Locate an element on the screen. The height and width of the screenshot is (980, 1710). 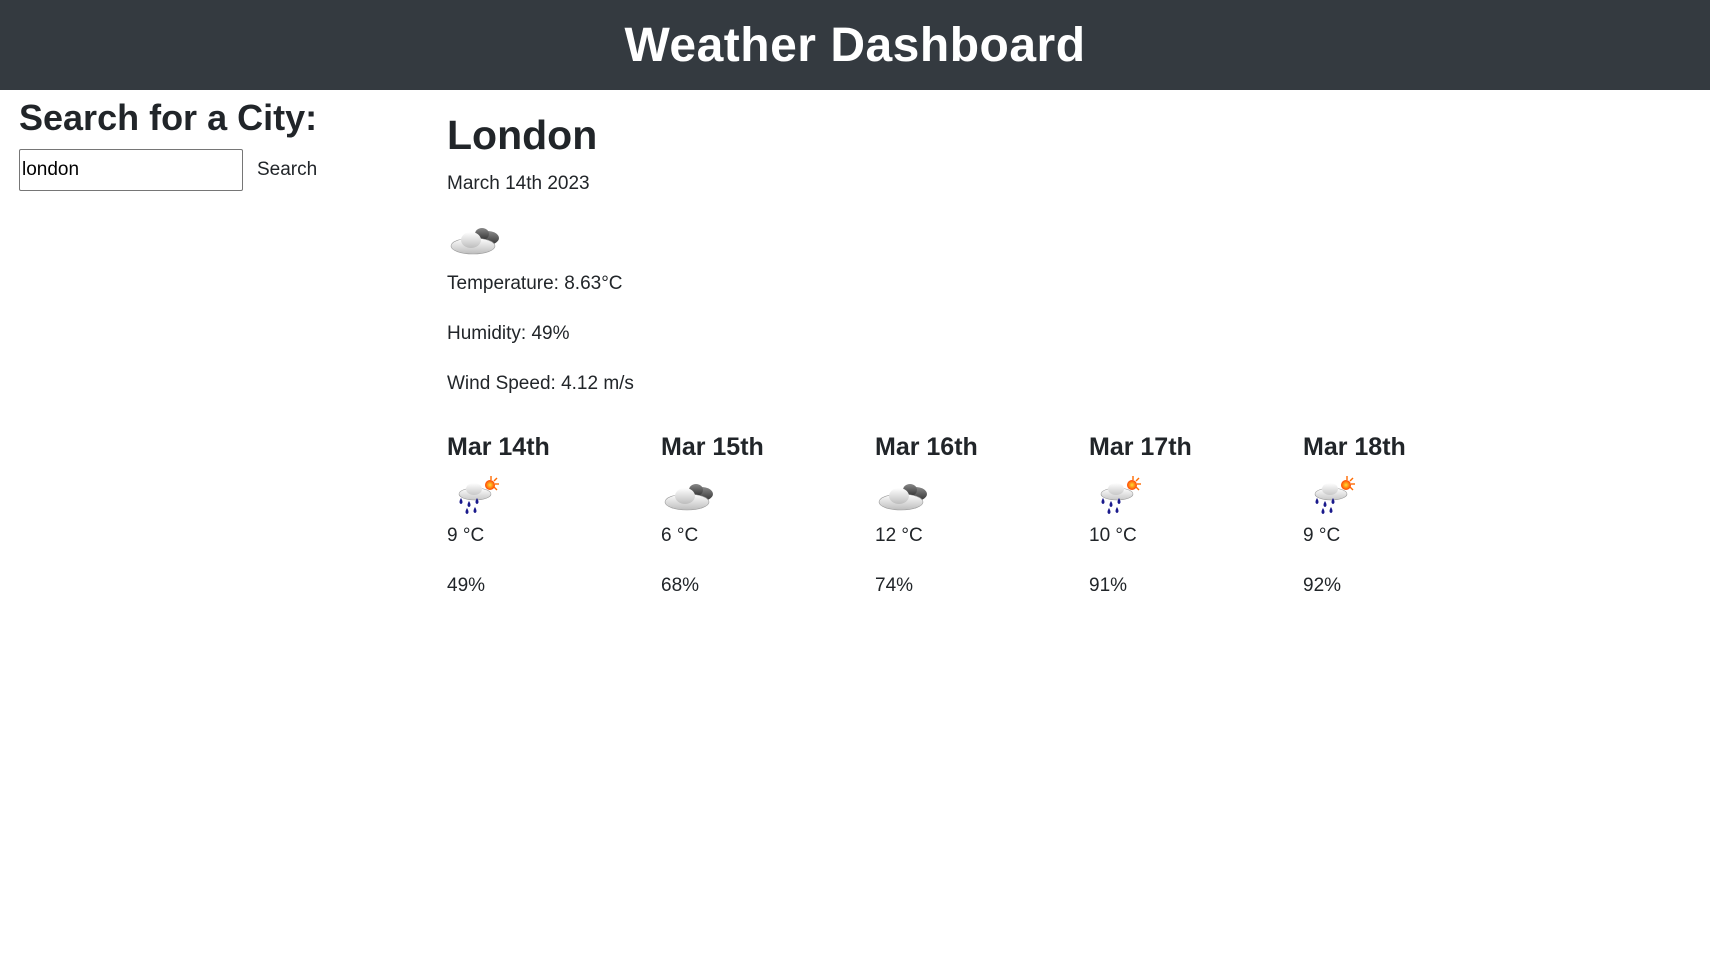
city-search-input is located at coordinates (131, 170).